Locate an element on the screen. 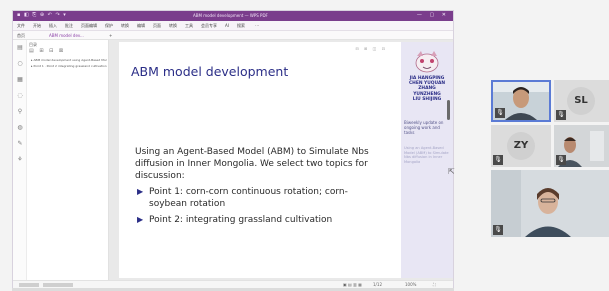 The width and height of the screenshot is (609, 291). cartoon-logo-icon is located at coordinates (427, 62).